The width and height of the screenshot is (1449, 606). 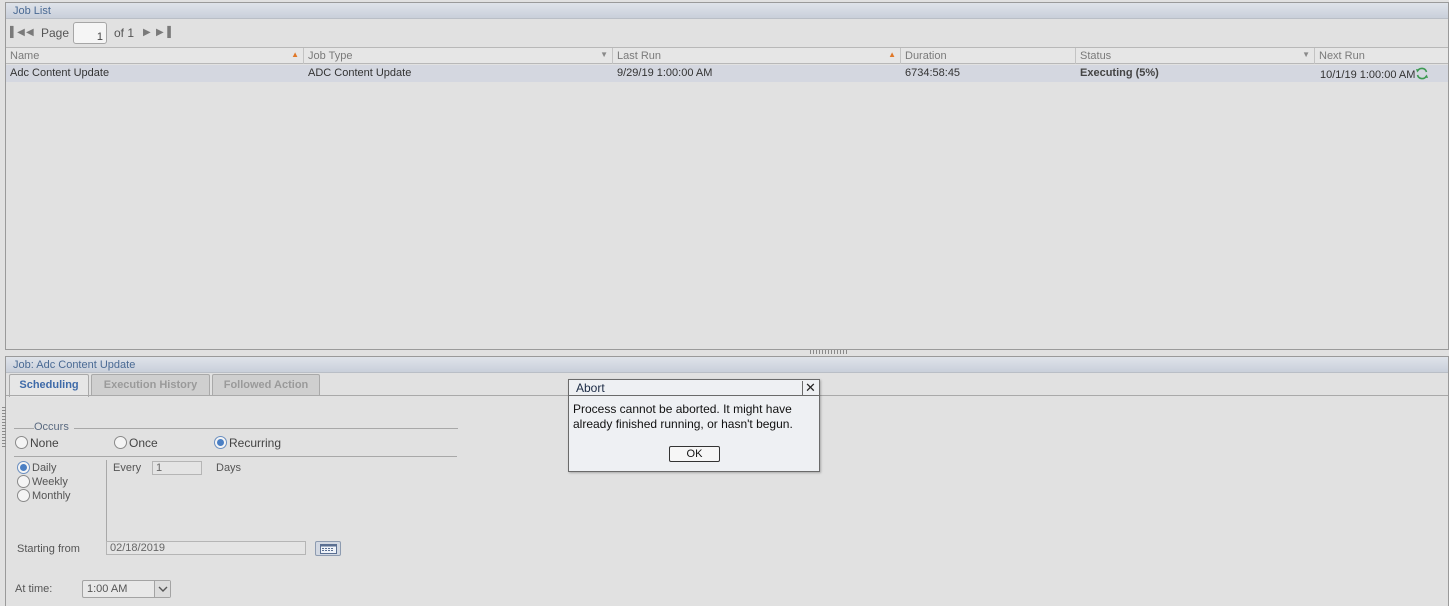 What do you see at coordinates (4, 428) in the screenshot?
I see `side-splitter-handle` at bounding box center [4, 428].